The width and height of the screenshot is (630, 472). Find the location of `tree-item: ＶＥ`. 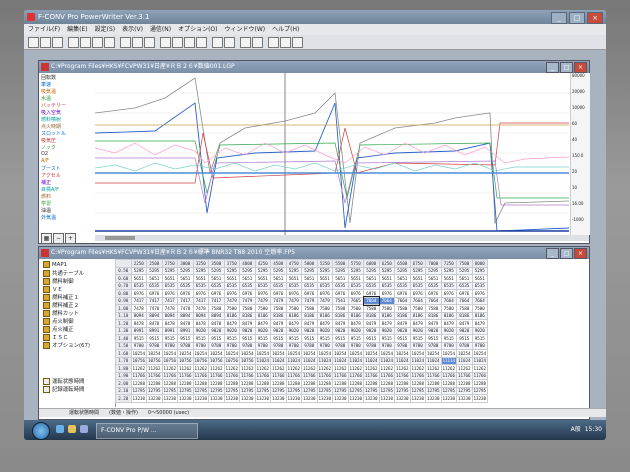

tree-item: ＶＥ is located at coordinates (53, 289).